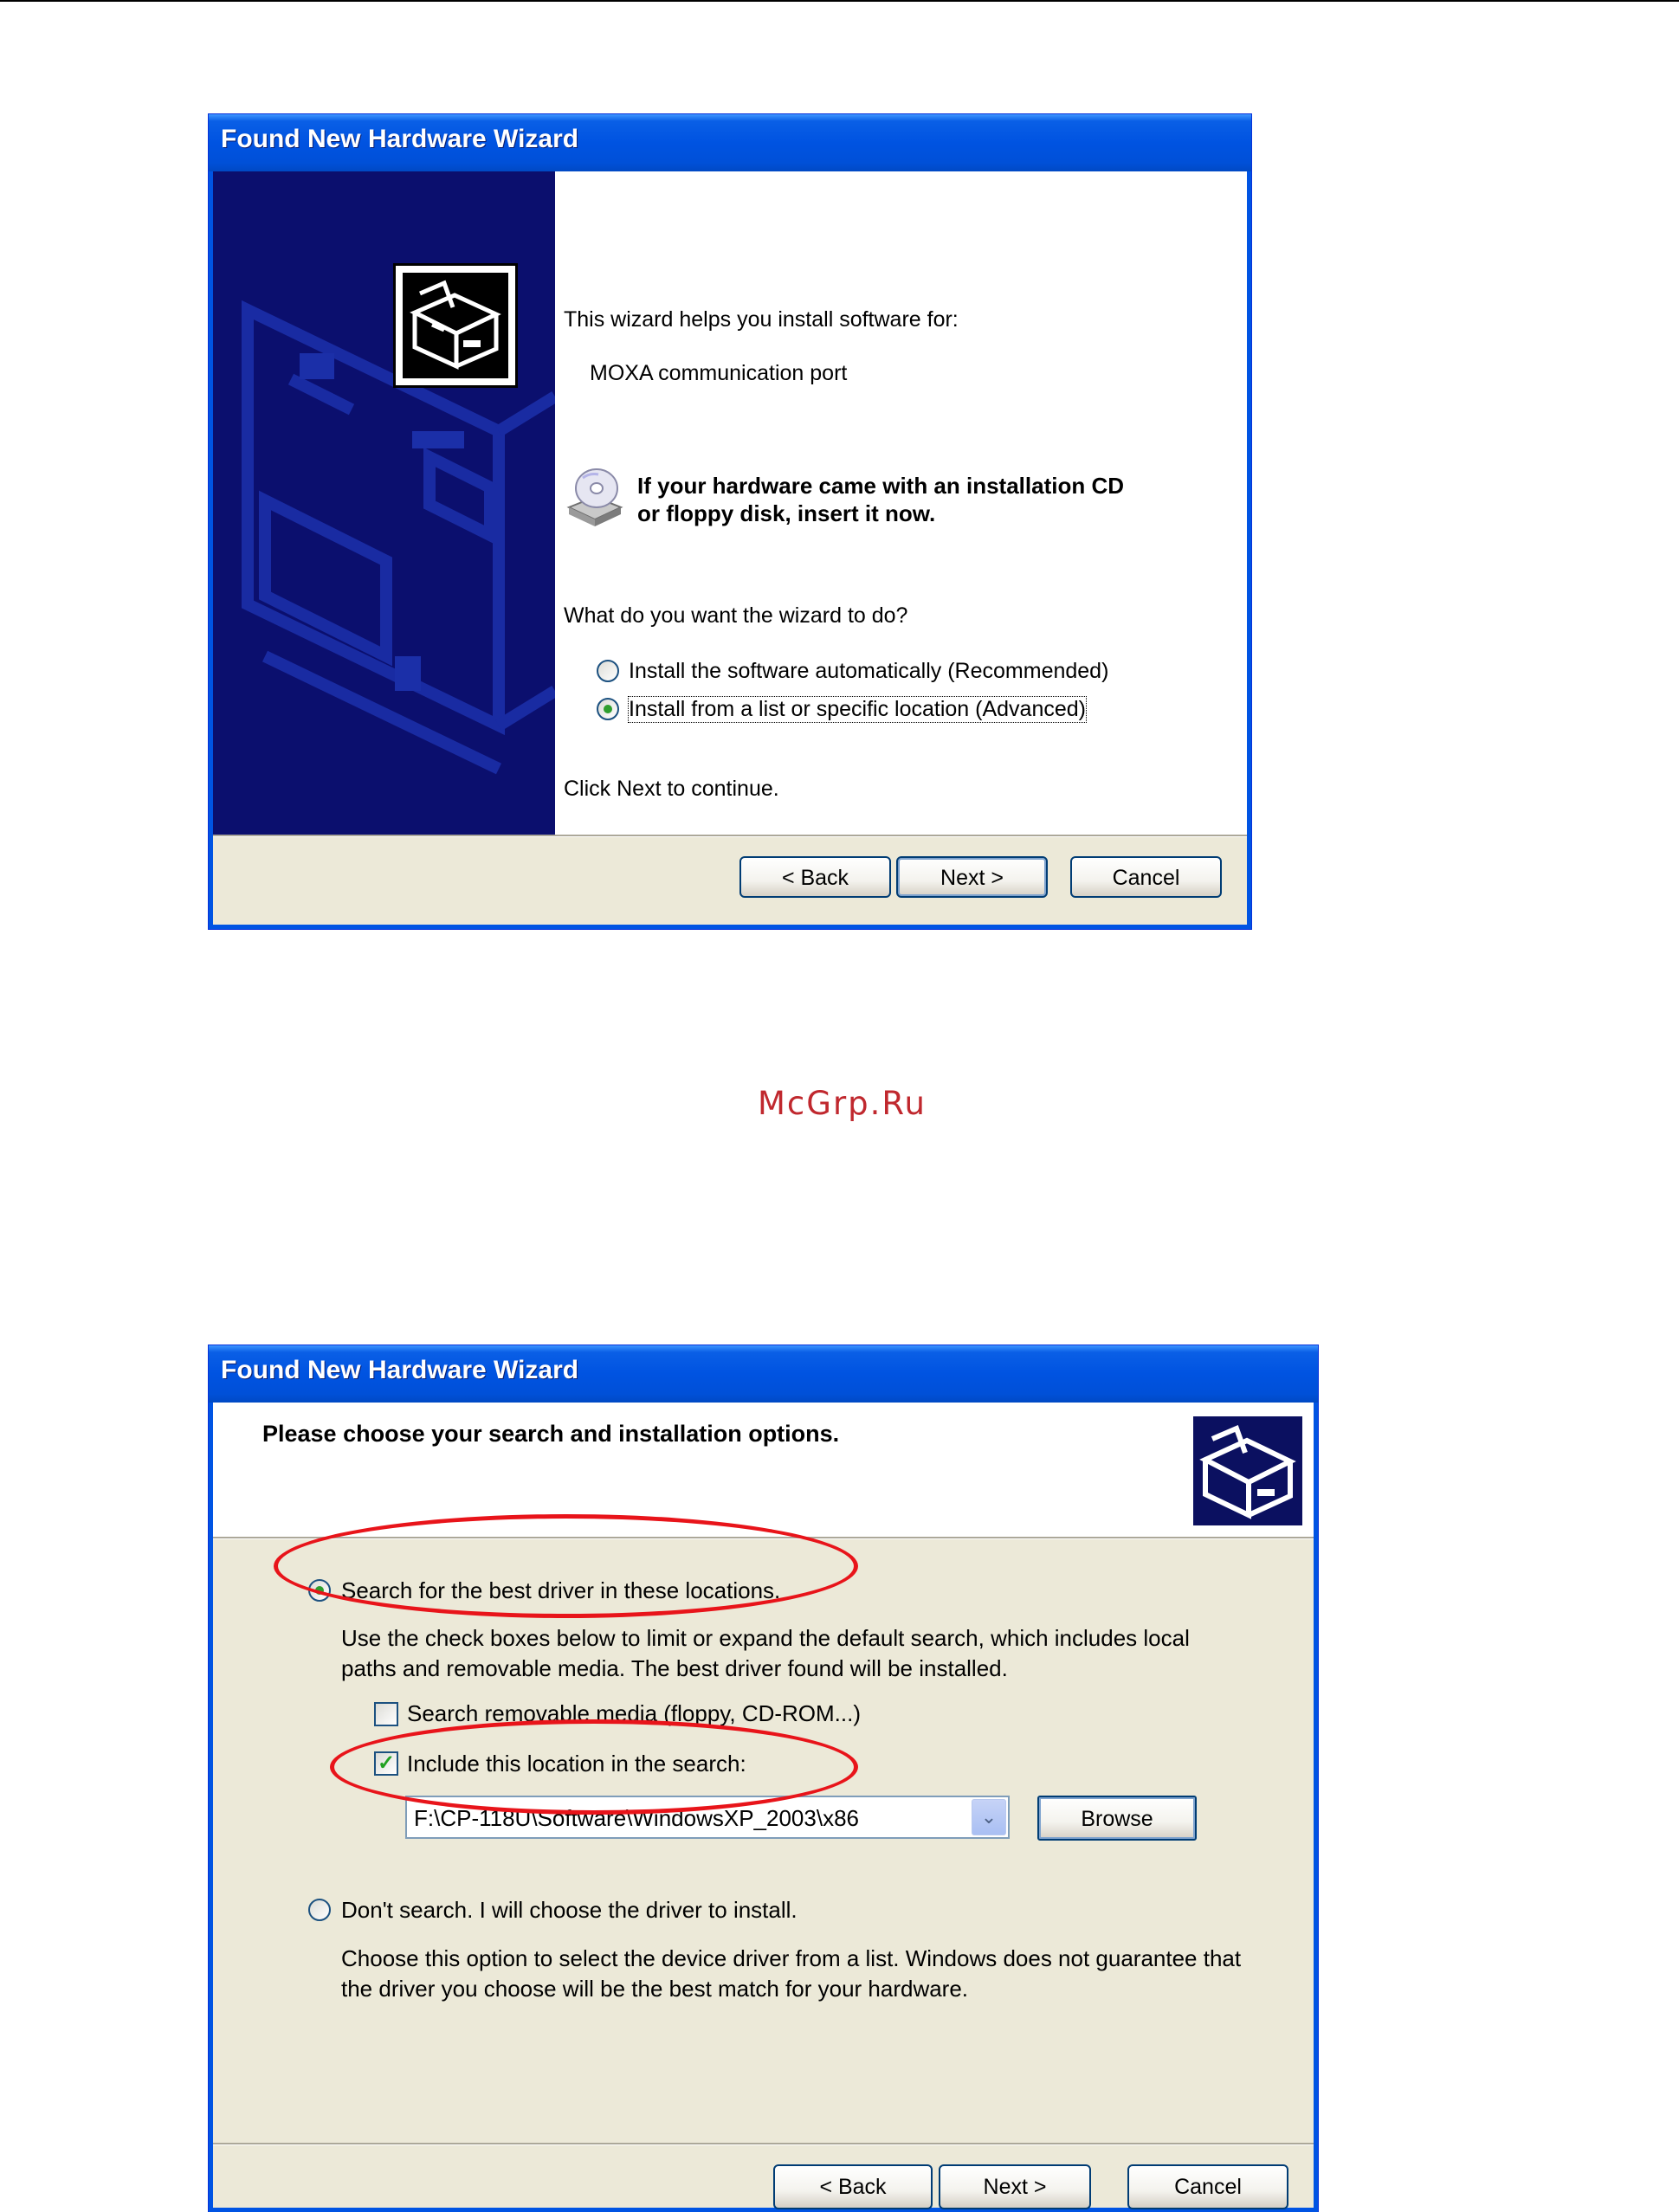 The image size is (1679, 2212). I want to click on location-path-combo: F:\CP-118U\Software\WindowsXP_2003\x86 ⌄, so click(707, 1817).